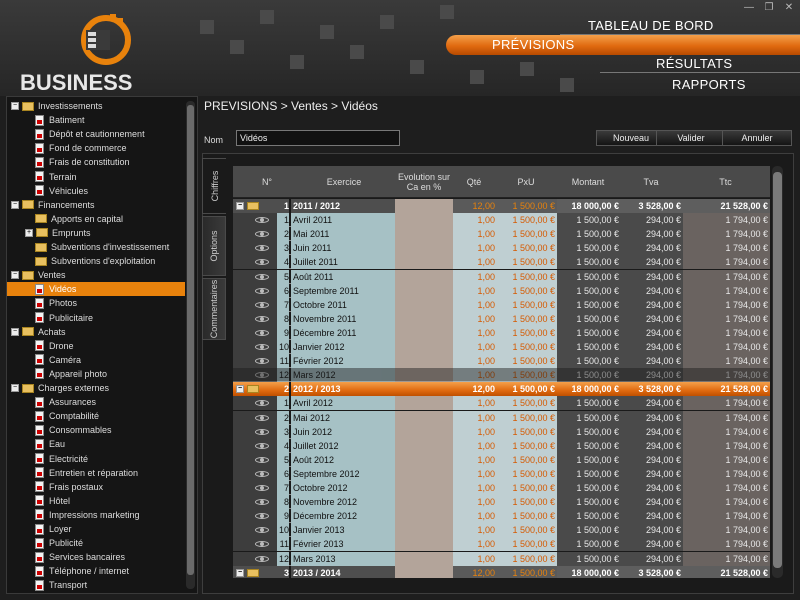 The width and height of the screenshot is (800, 600). Describe the element at coordinates (343, 431) in the screenshot. I see `cell-ex: Juin 2012` at that location.